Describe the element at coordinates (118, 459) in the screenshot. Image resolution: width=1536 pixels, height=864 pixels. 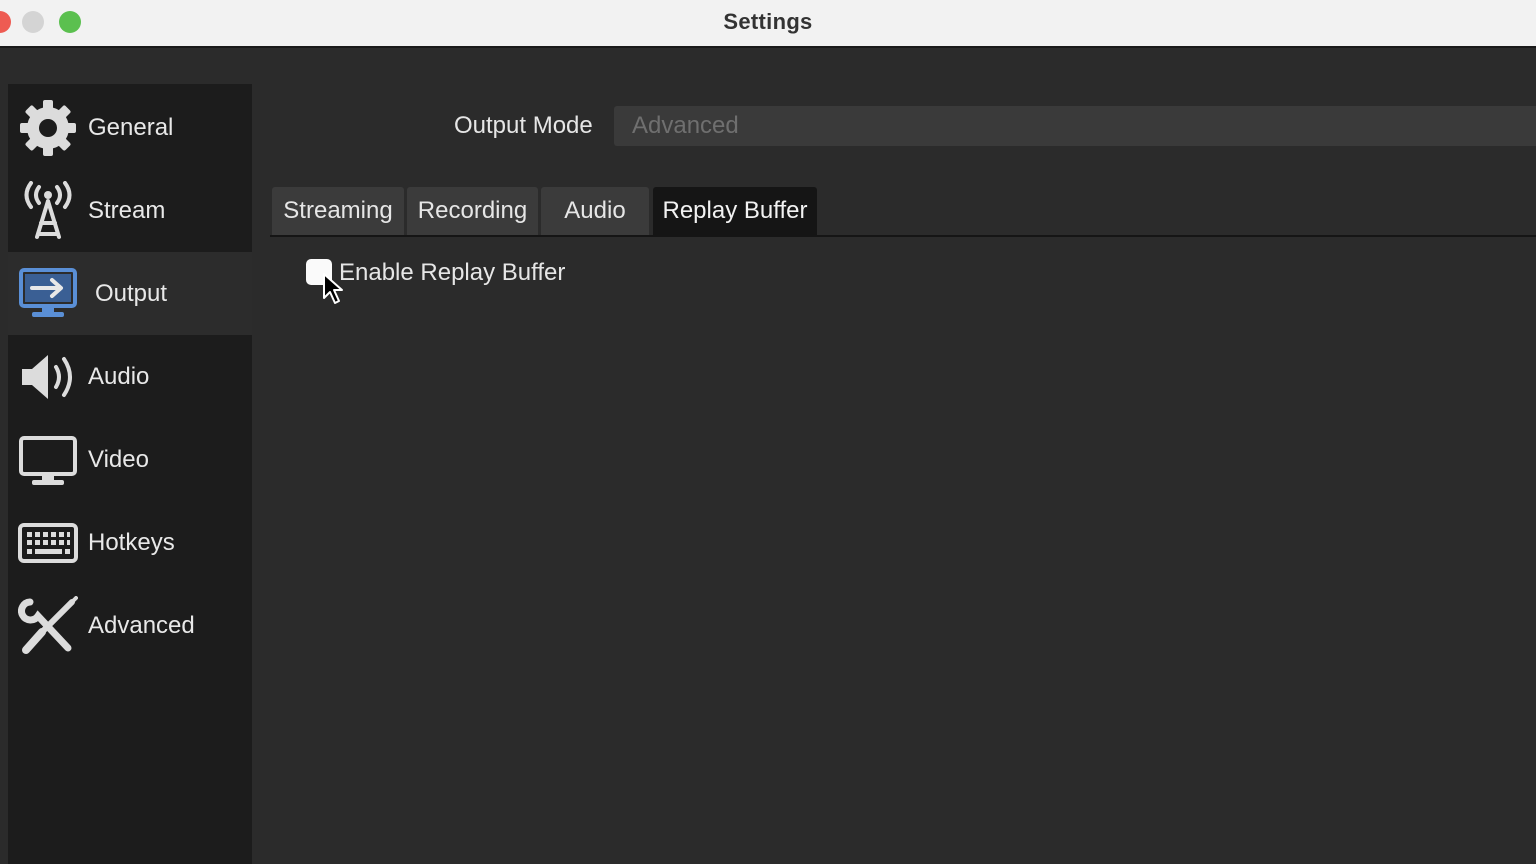
I see `sidebar-item-label: Video` at that location.